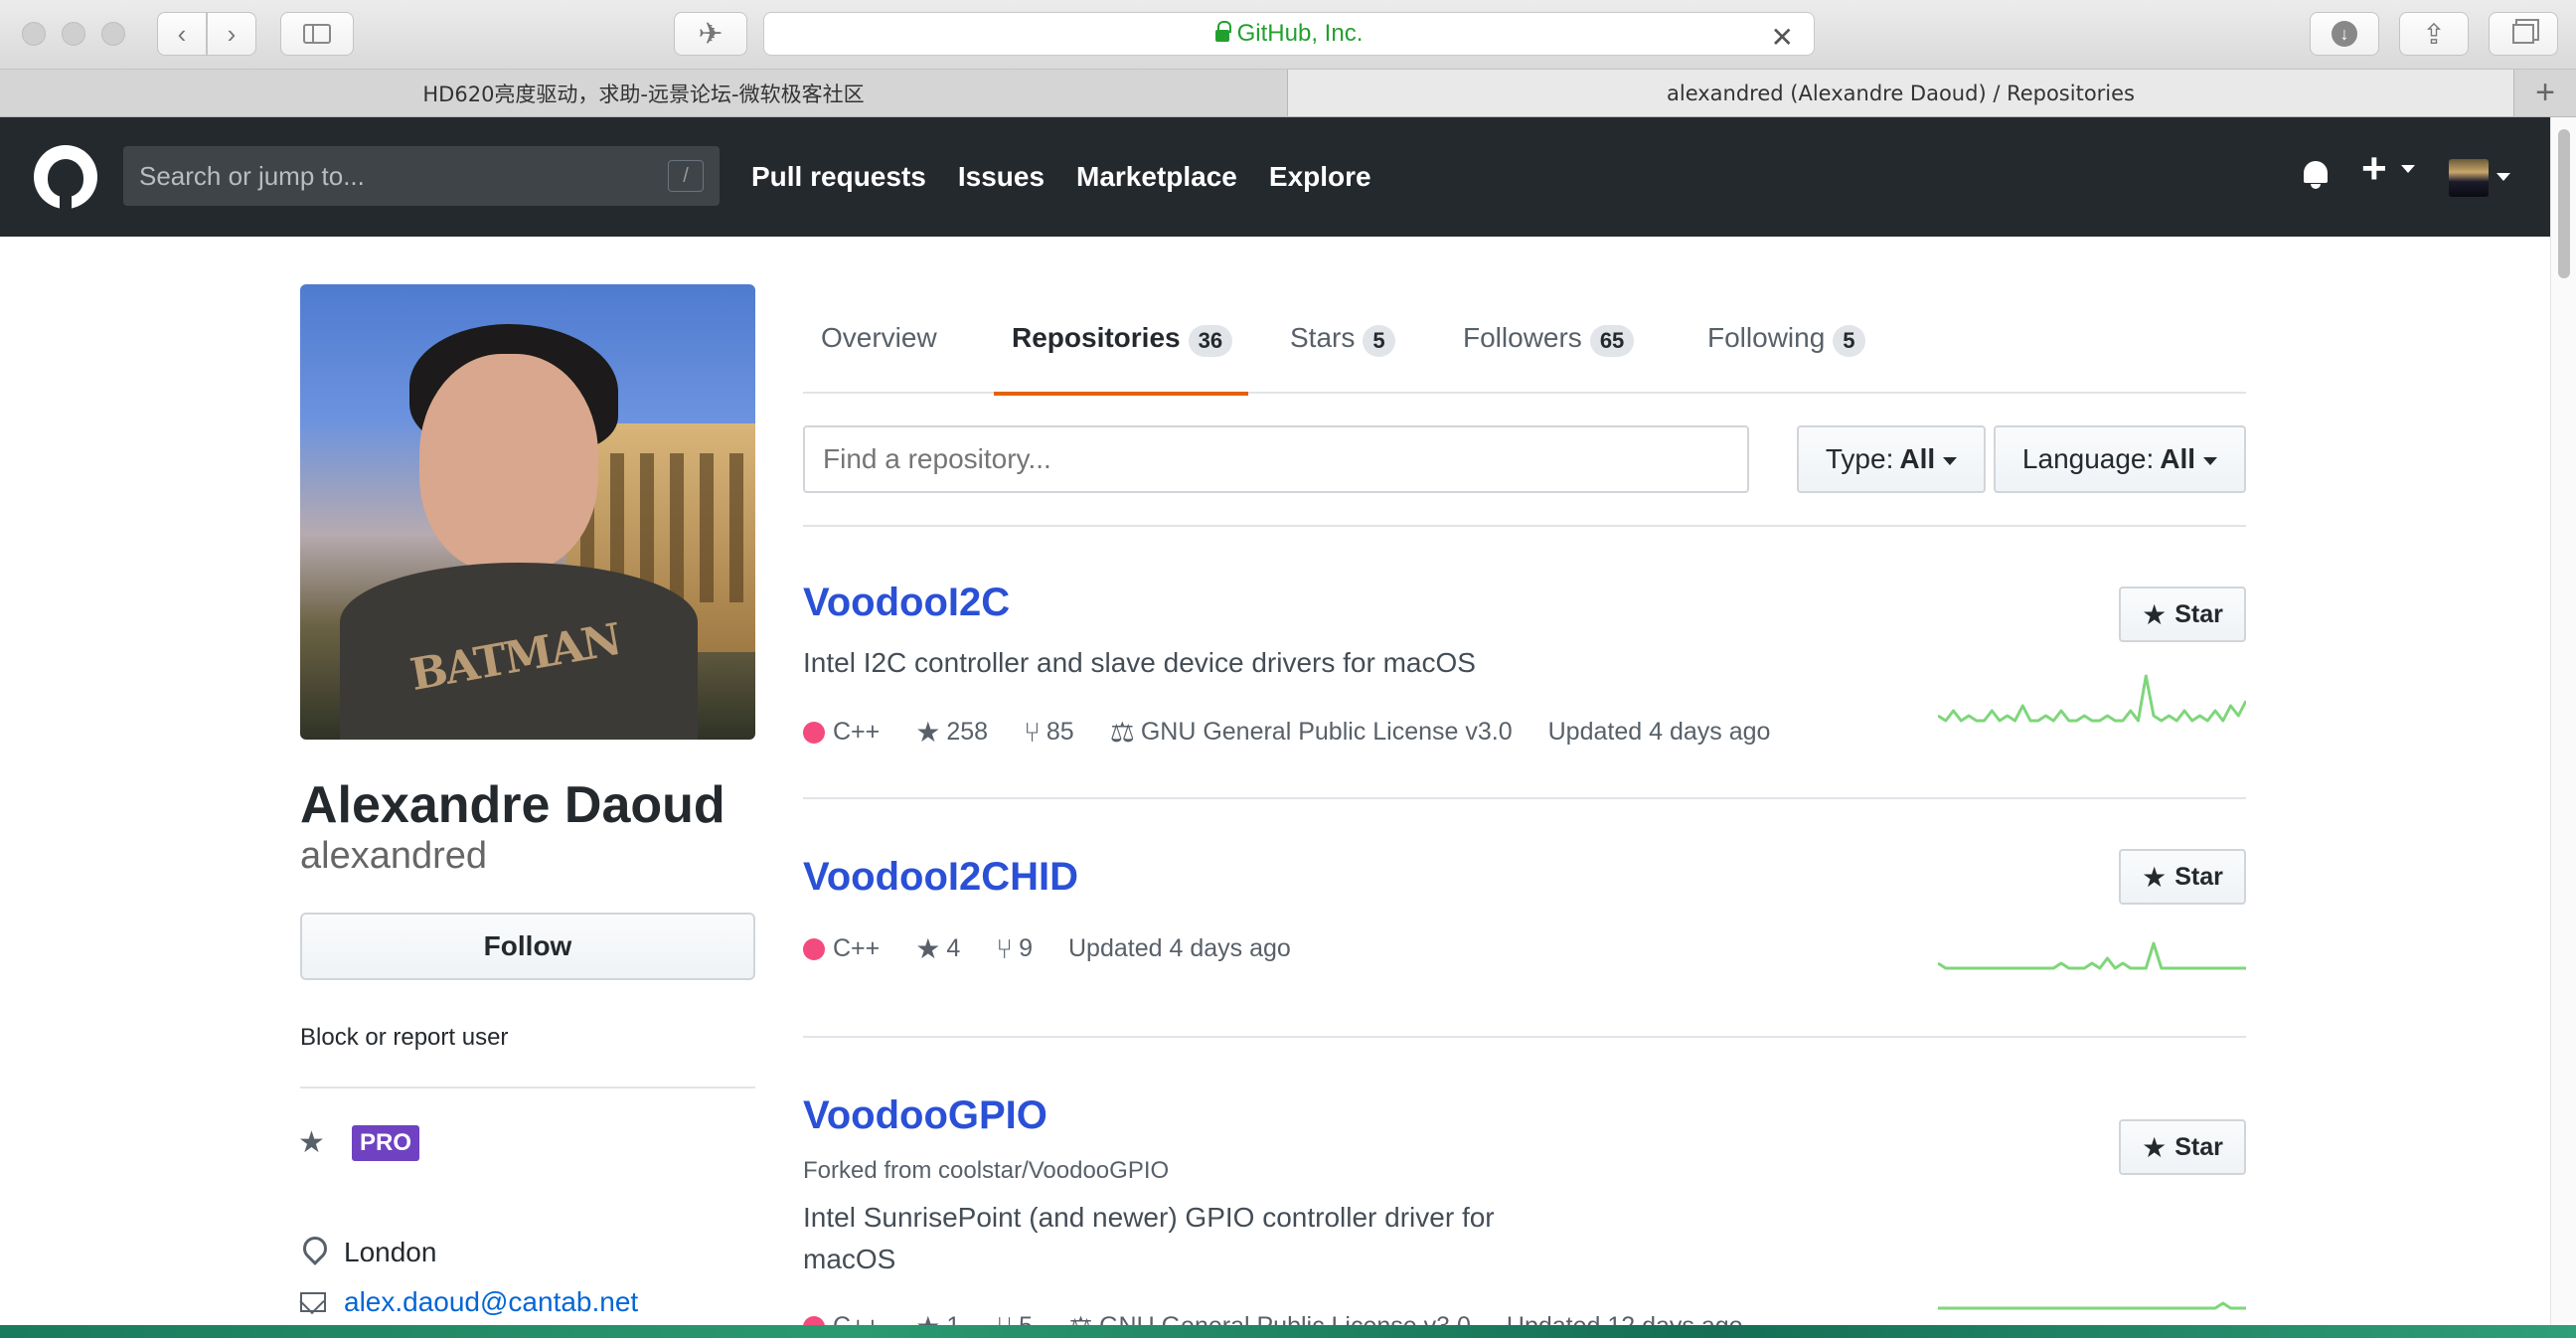 The width and height of the screenshot is (2576, 1338). Describe the element at coordinates (1096, 338) in the screenshot. I see `tab-label: Repositories` at that location.